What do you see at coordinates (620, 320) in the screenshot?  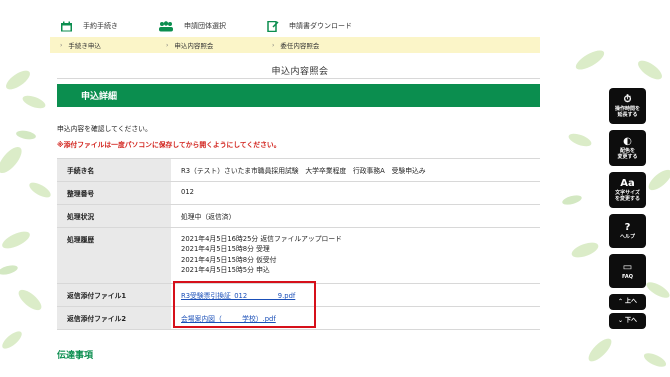 I see `chevron-down-icon: ⌄` at bounding box center [620, 320].